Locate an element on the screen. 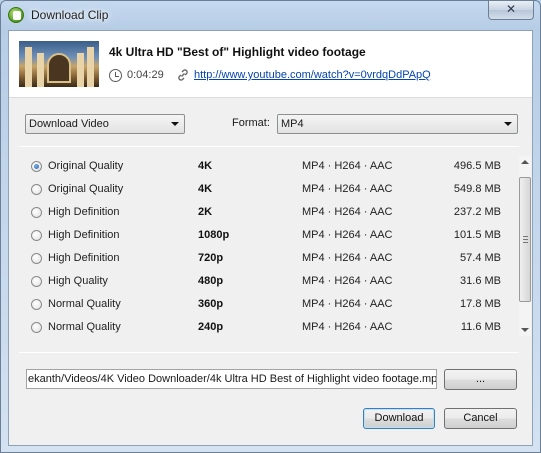 The image size is (541, 453). quality-size: 17.8 MB is located at coordinates (480, 304).